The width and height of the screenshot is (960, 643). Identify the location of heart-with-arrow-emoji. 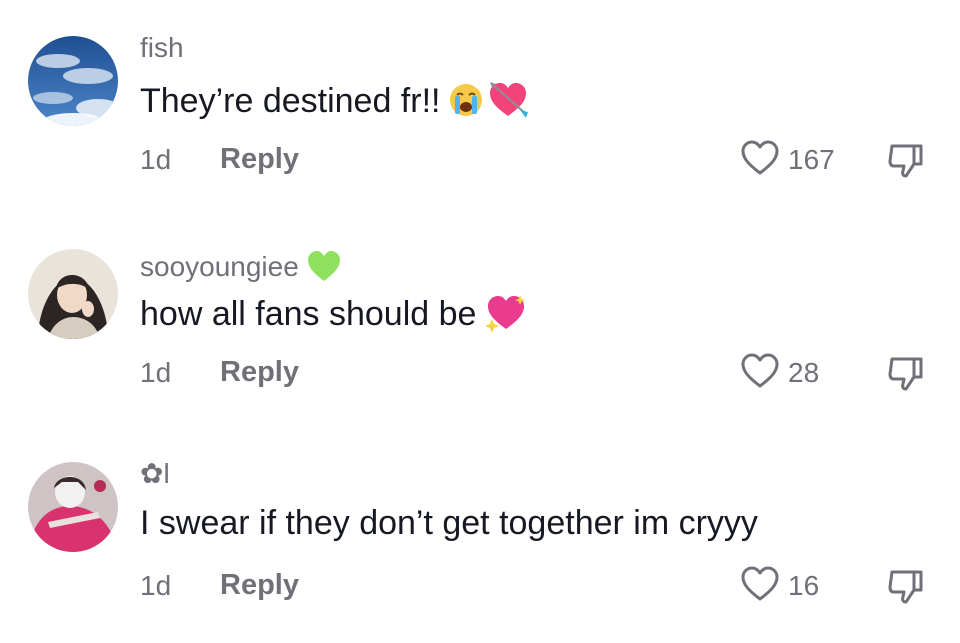
(508, 103).